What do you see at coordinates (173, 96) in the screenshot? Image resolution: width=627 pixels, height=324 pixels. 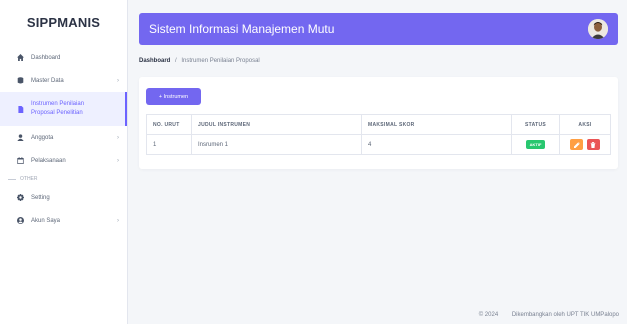 I see `add-instrumen-button: + Instrumen` at bounding box center [173, 96].